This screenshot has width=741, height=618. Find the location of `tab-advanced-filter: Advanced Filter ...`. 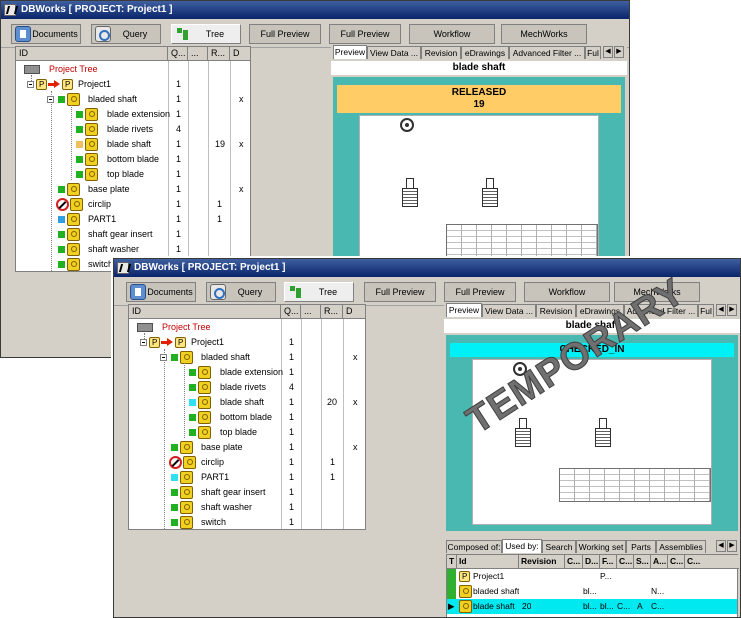

tab-advanced-filter: Advanced Filter ... is located at coordinates (547, 52).